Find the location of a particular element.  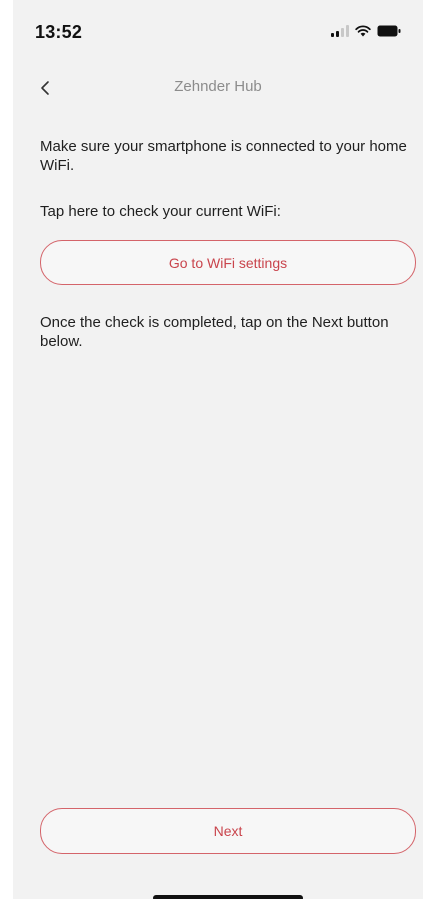

status-bar: 13:52 is located at coordinates (218, 30).